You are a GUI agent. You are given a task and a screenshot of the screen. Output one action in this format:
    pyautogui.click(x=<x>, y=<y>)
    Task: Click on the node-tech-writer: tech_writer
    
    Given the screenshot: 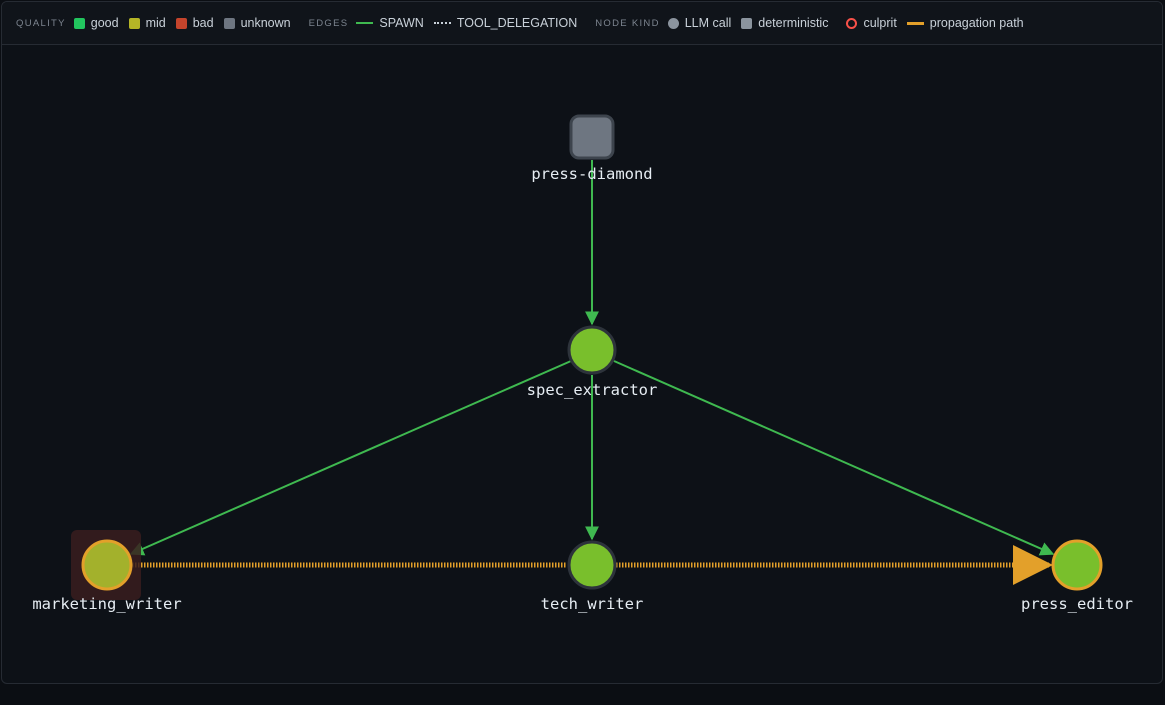 What is the action you would take?
    pyautogui.click(x=592, y=576)
    